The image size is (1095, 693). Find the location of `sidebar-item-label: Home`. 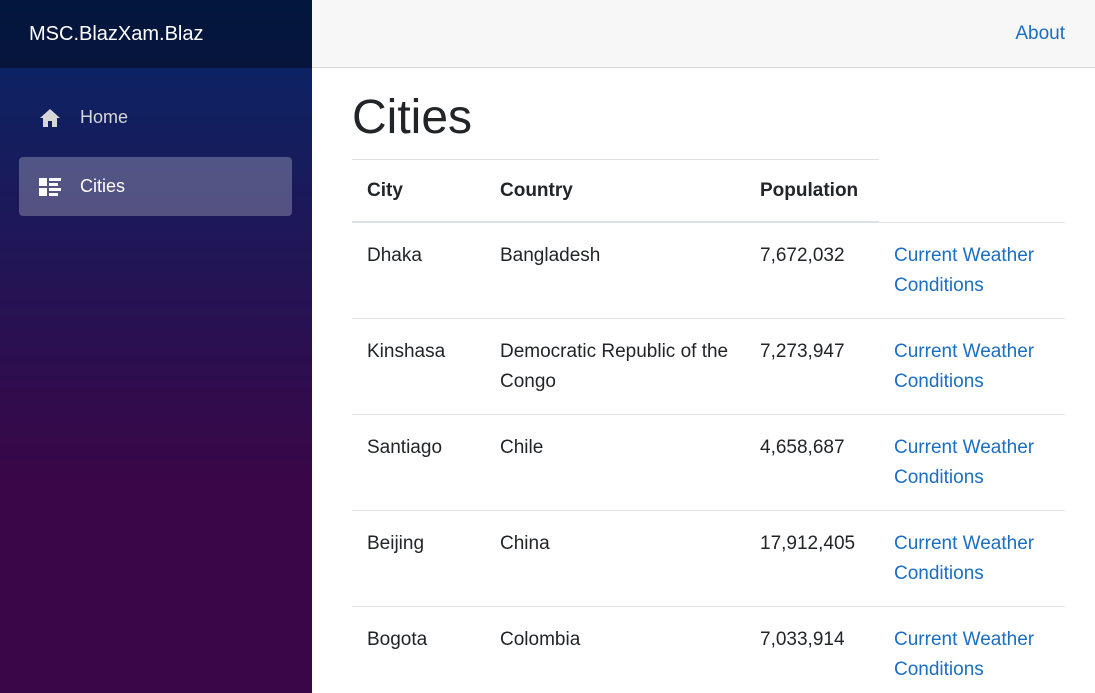

sidebar-item-label: Home is located at coordinates (104, 117).